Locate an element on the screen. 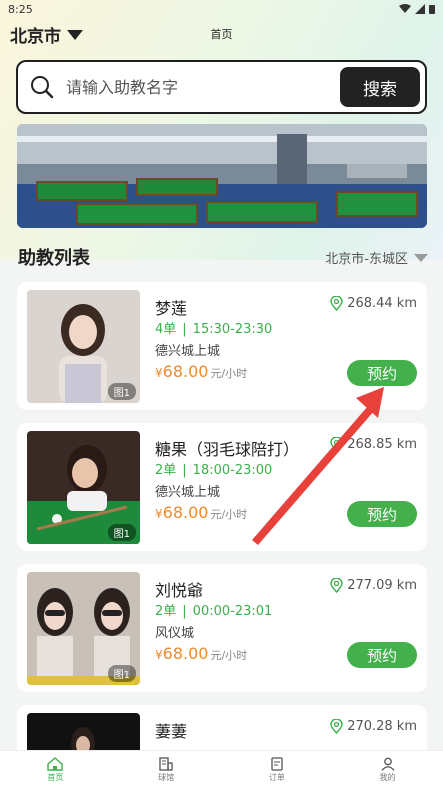 This screenshot has width=443, height=788. distance-value: 270.28 km is located at coordinates (382, 726).